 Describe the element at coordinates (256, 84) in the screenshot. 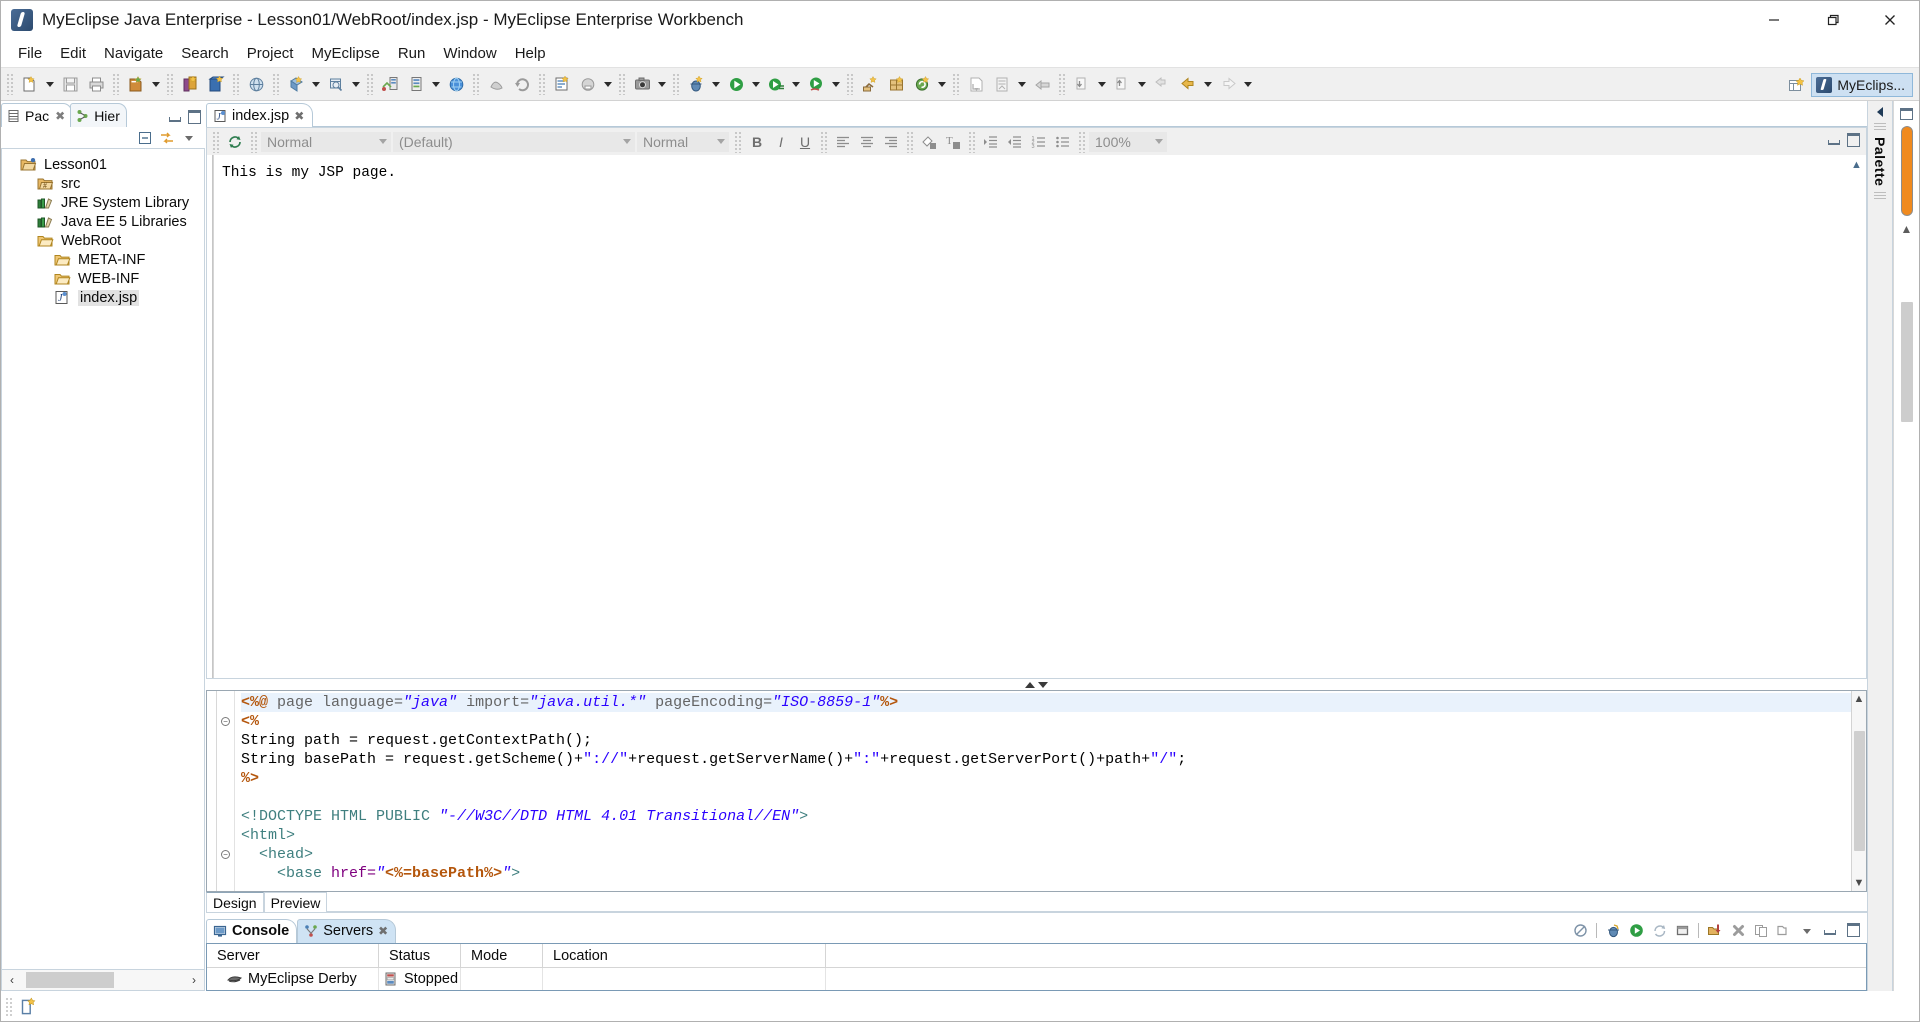

I see `web-browser-button` at that location.